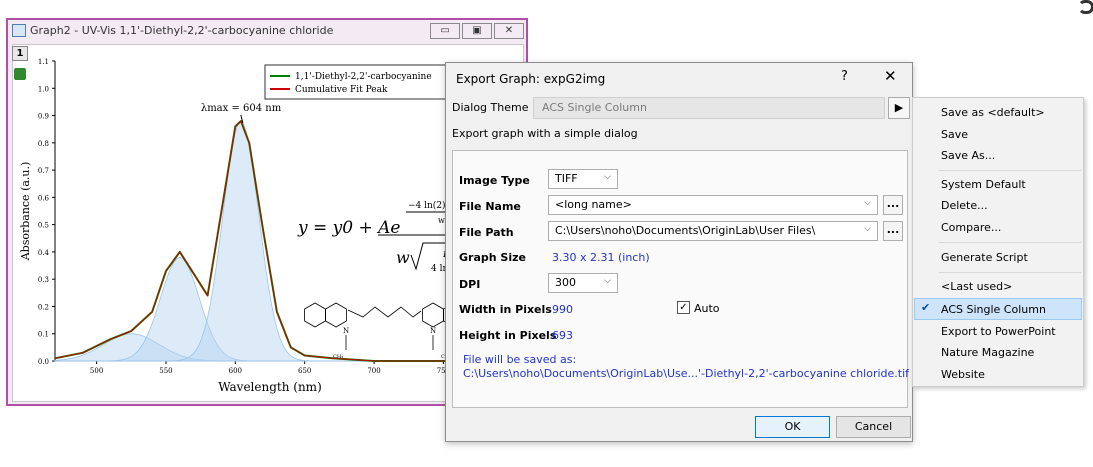 This screenshot has width=1093, height=467. What do you see at coordinates (565, 282) in the screenshot?
I see `dpi-value: 300` at bounding box center [565, 282].